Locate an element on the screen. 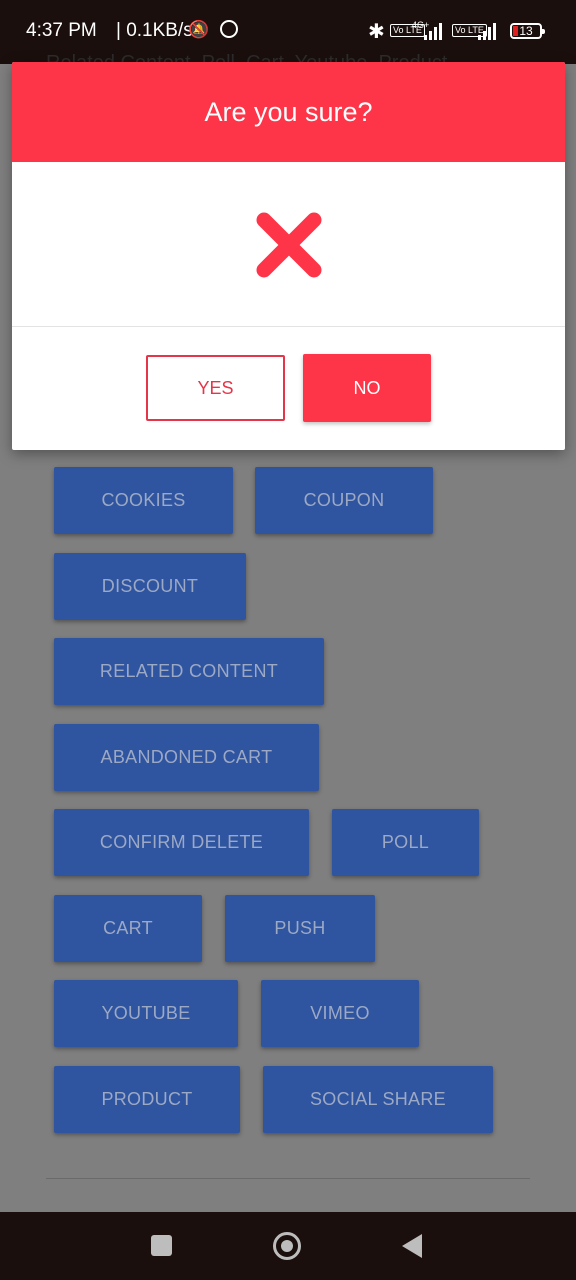 The width and height of the screenshot is (576, 1280). no-button: NO is located at coordinates (367, 388).